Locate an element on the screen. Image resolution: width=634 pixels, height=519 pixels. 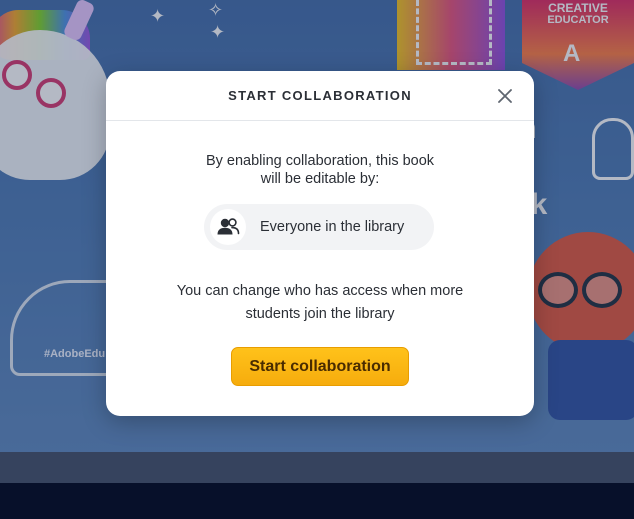
note-line: students join the library is located at coordinates (320, 314).